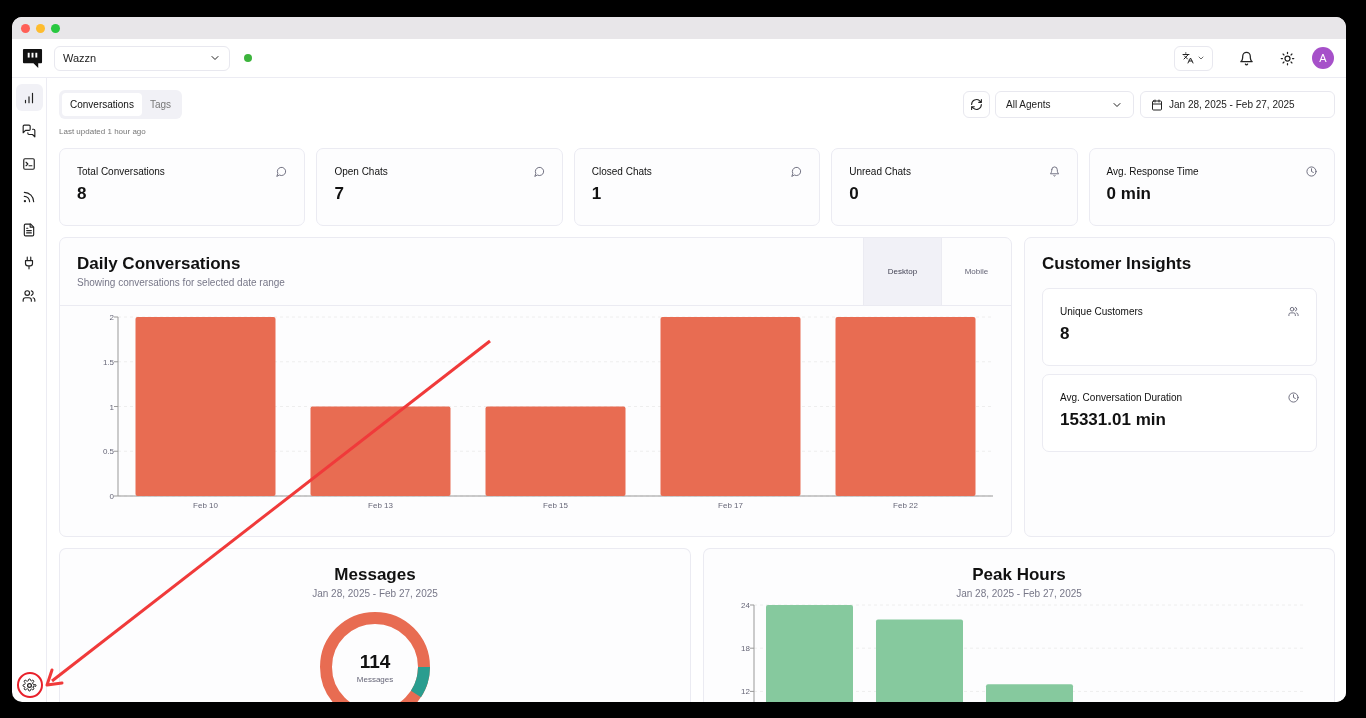 The width and height of the screenshot is (1366, 718). Describe the element at coordinates (745, 692) in the screenshot. I see `axis-tick-label: 12` at that location.